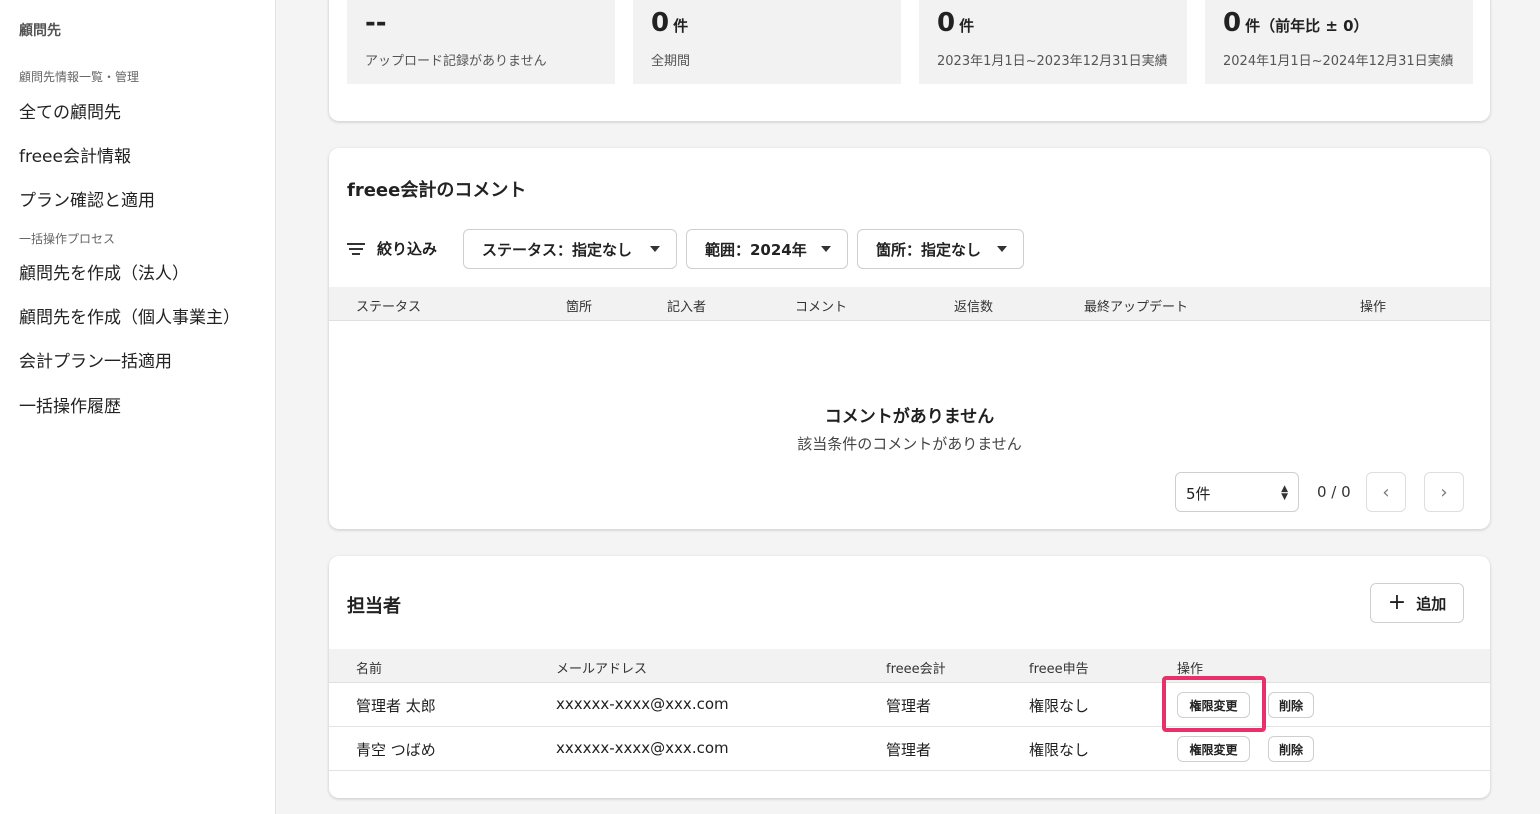  What do you see at coordinates (70, 404) in the screenshot?
I see `sidebar-item-history: 一括操作履歴` at bounding box center [70, 404].